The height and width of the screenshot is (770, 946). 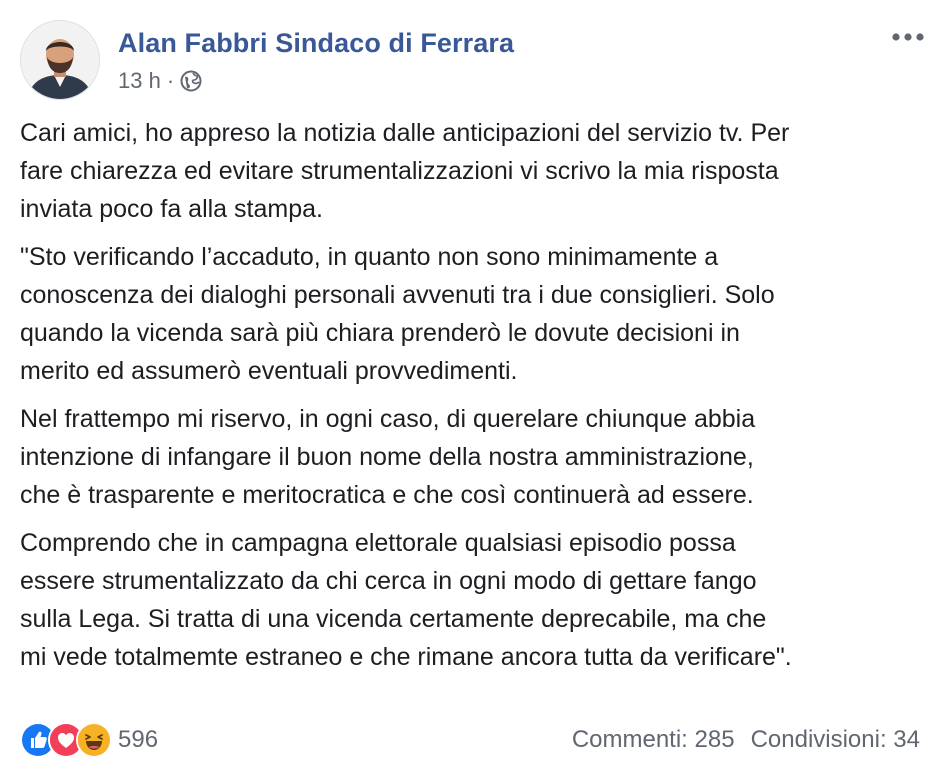 What do you see at coordinates (138, 740) in the screenshot?
I see `reaction-count: 596` at bounding box center [138, 740].